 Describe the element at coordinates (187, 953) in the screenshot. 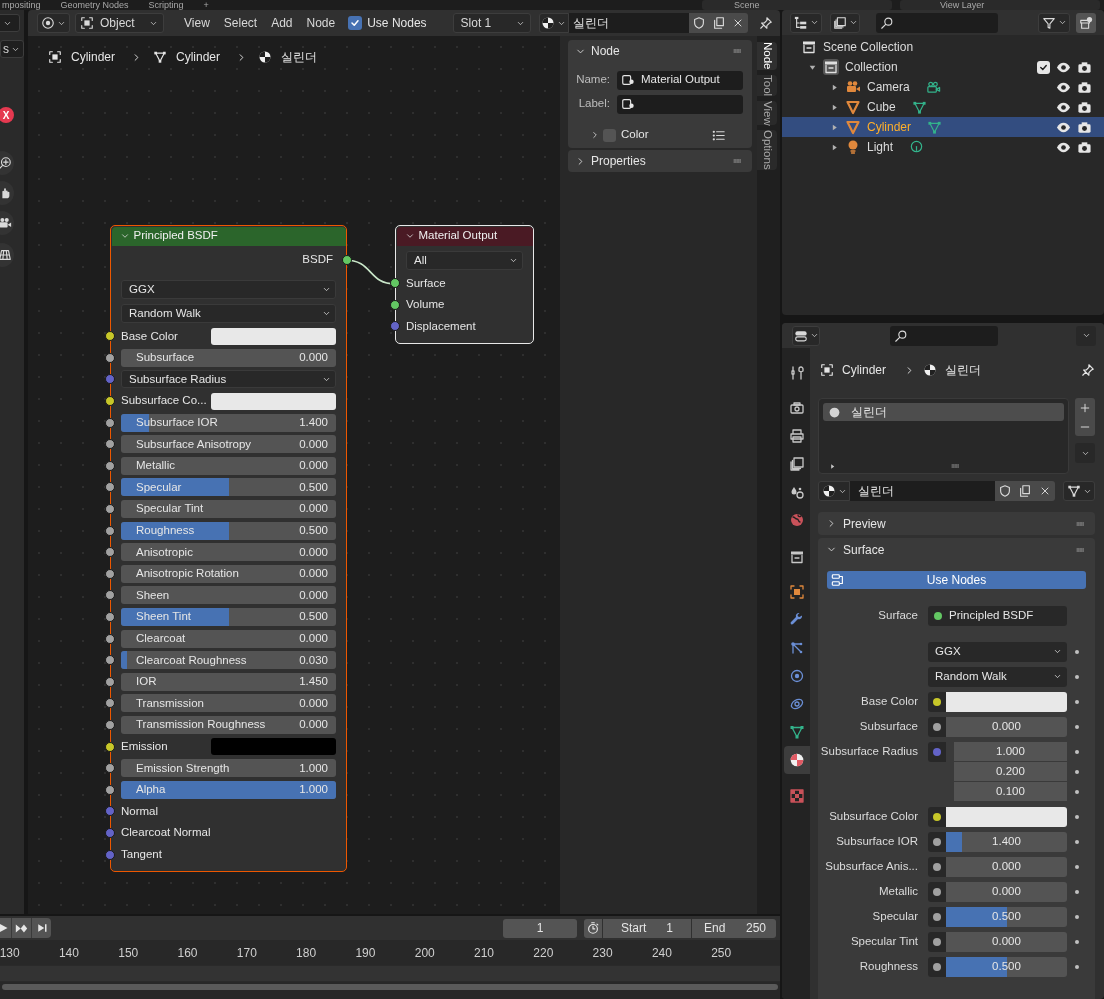

I see `frame-number: 160` at that location.